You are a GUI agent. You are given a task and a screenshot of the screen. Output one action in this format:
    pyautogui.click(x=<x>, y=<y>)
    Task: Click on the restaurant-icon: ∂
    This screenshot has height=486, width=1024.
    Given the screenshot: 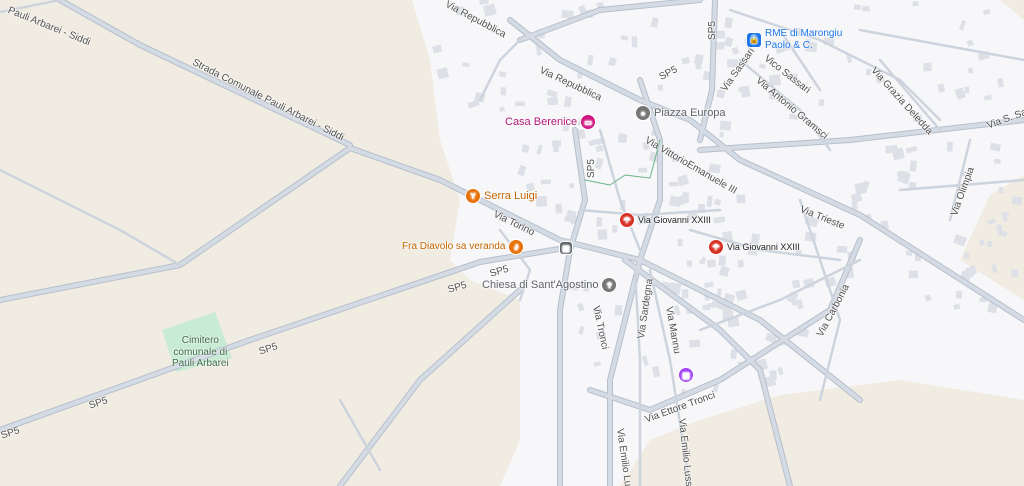 What is the action you would take?
    pyautogui.click(x=516, y=247)
    